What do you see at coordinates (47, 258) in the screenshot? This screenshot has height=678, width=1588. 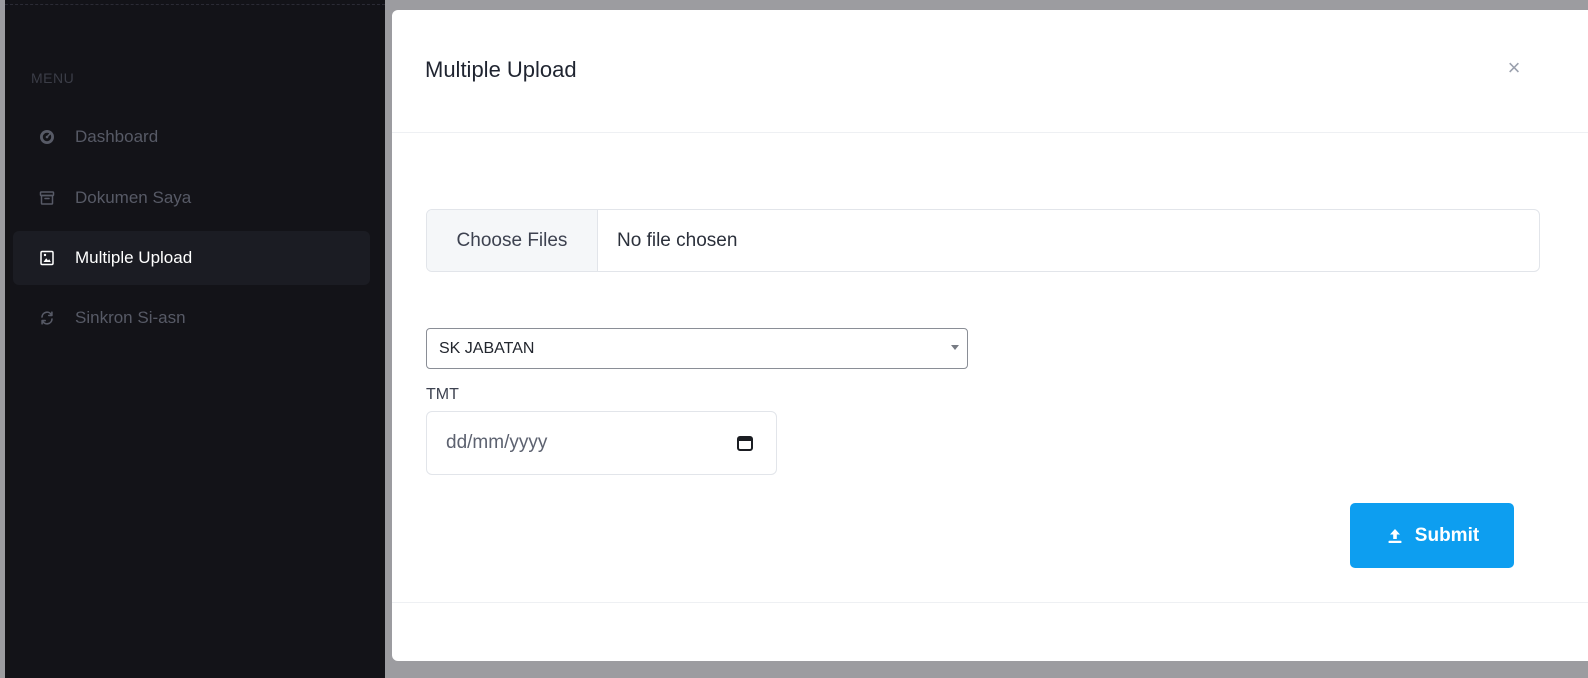 I see `image-document-icon` at bounding box center [47, 258].